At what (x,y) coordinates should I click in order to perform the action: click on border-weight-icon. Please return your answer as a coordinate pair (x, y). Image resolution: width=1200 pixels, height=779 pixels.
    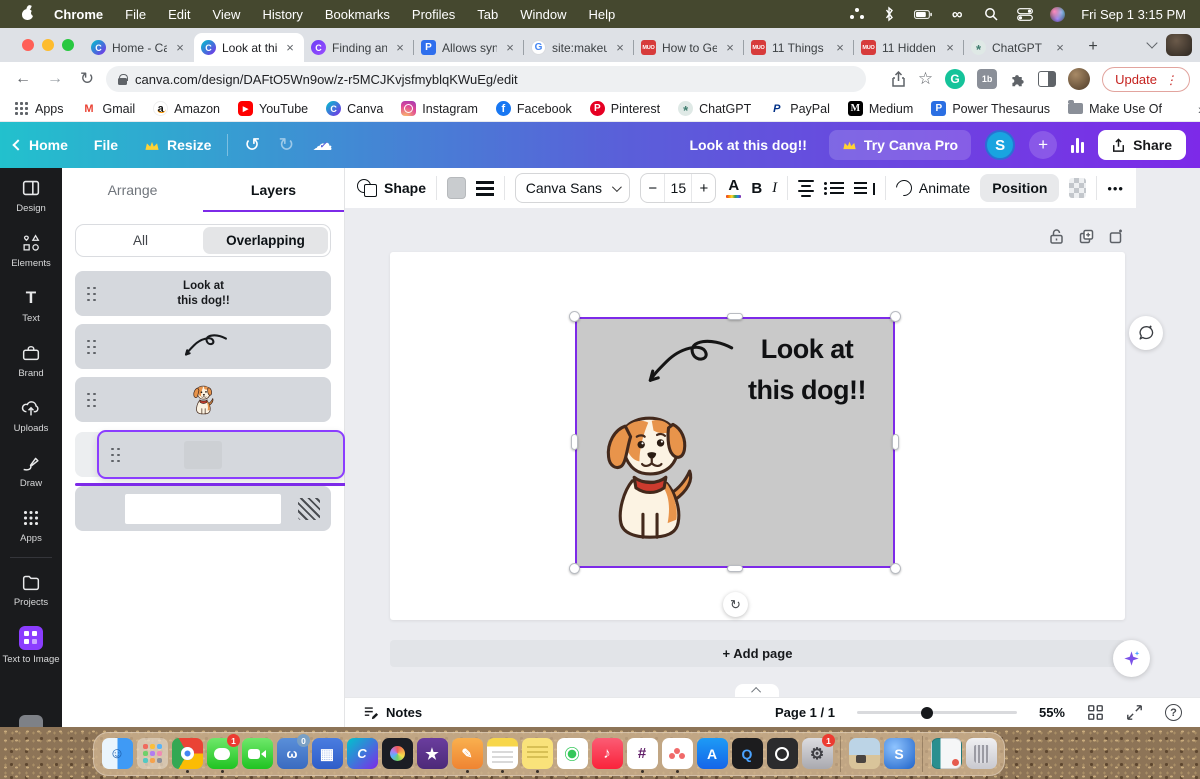
    Looking at the image, I should click on (484, 188).